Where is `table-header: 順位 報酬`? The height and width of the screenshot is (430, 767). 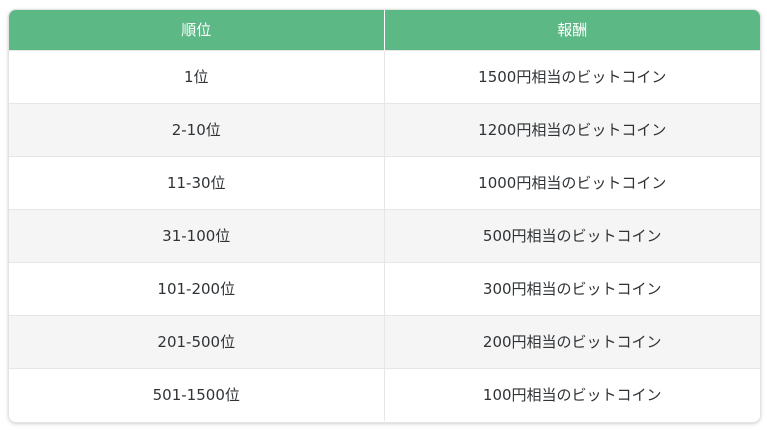 table-header: 順位 報酬 is located at coordinates (384, 30).